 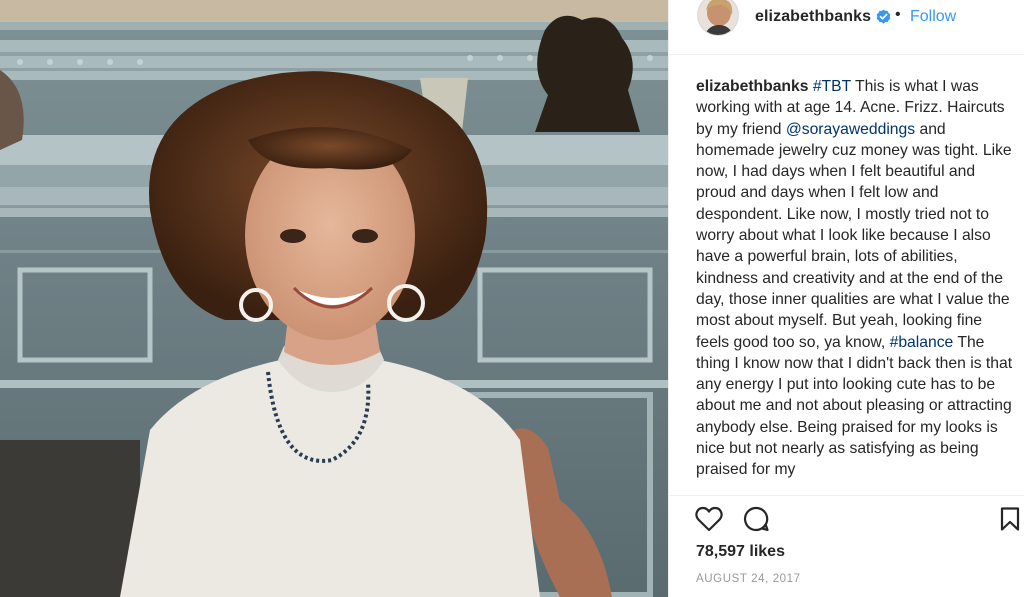 I want to click on heart-icon, so click(x=709, y=519).